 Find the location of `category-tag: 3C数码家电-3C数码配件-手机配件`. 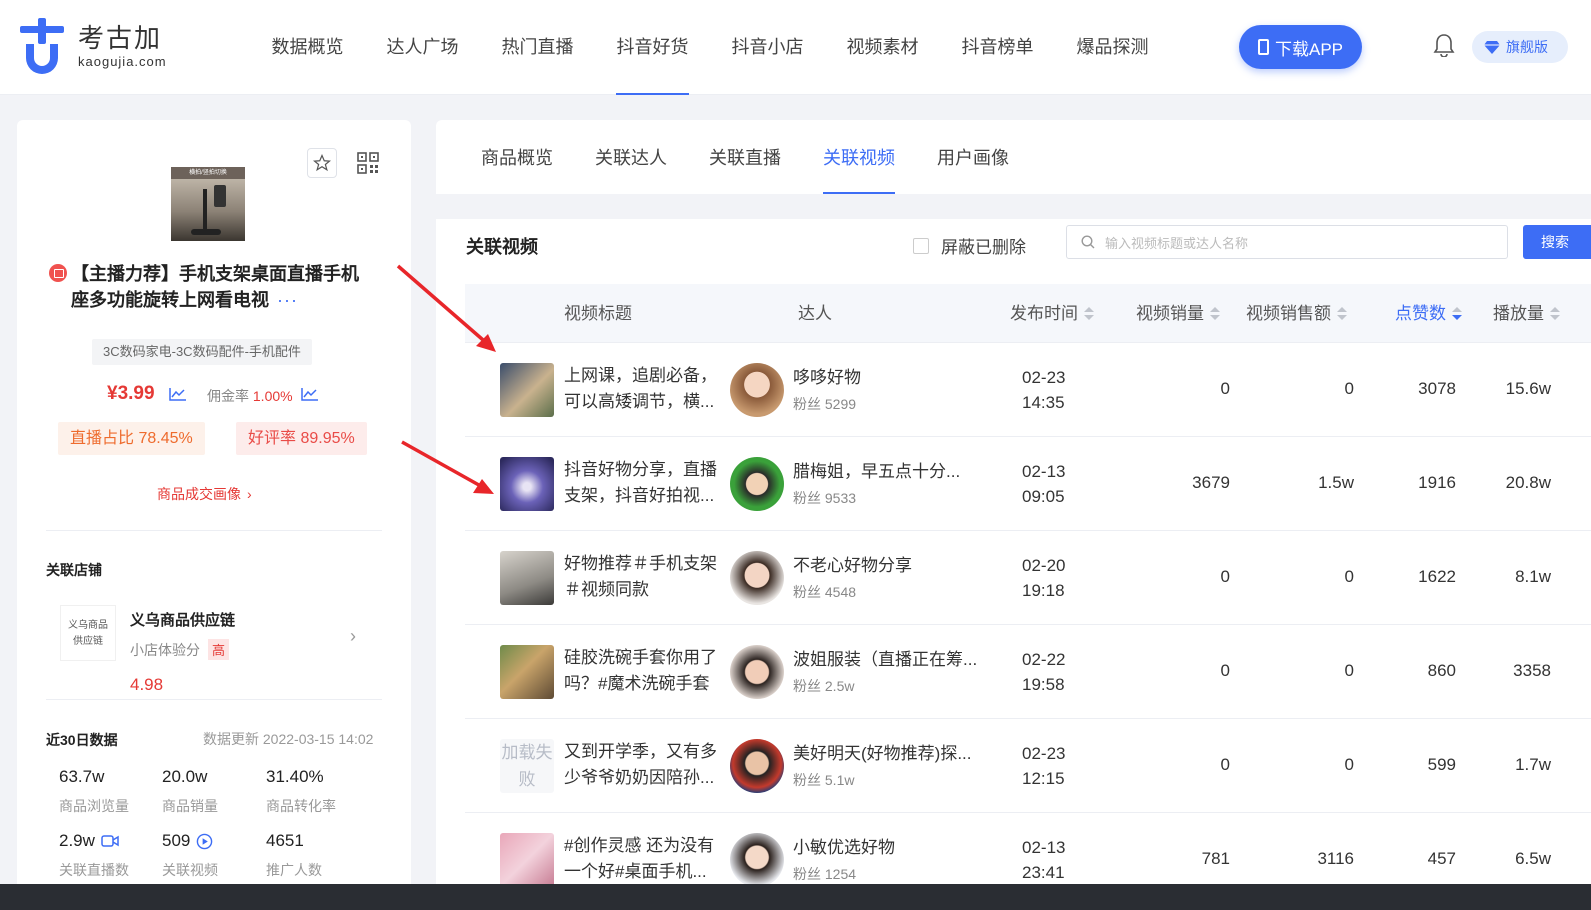

category-tag: 3C数码家电-3C数码配件-手机配件 is located at coordinates (202, 352).